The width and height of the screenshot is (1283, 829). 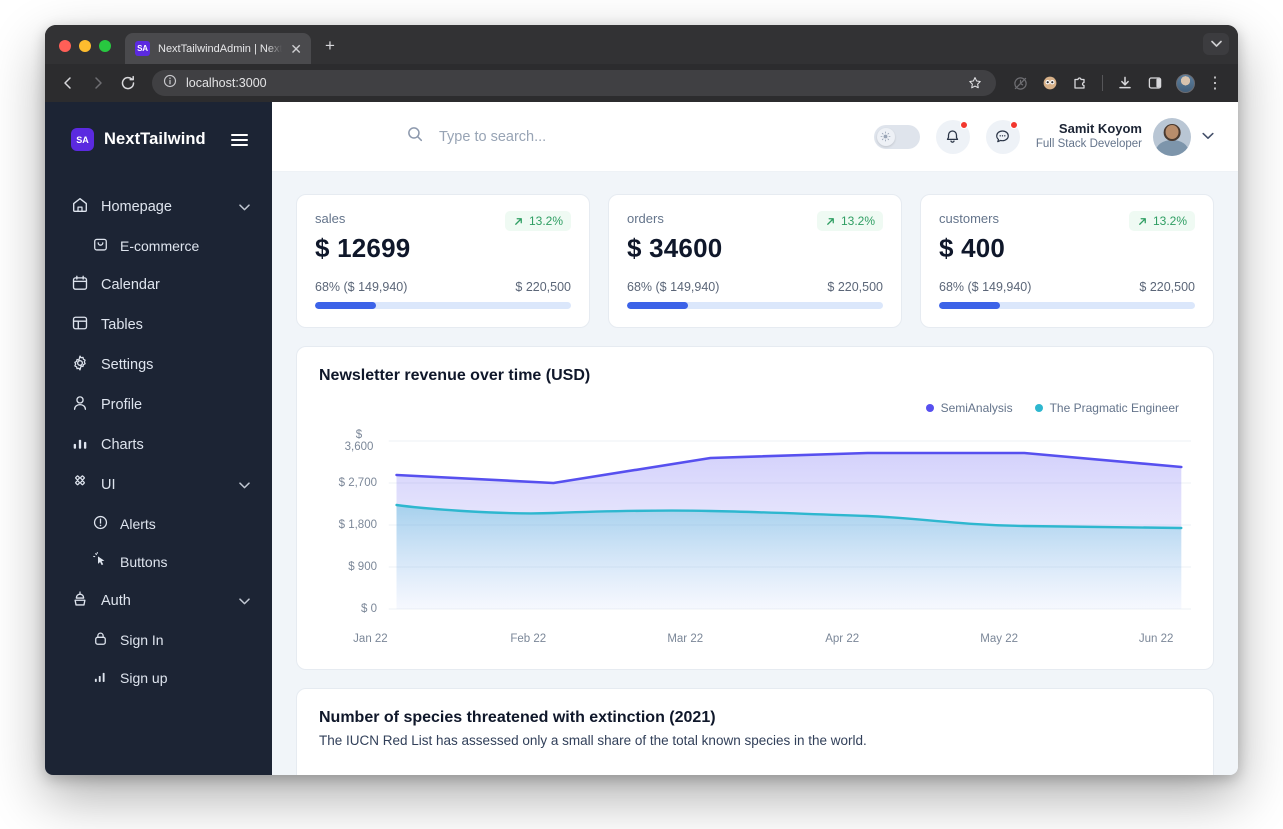 What do you see at coordinates (226, 83) in the screenshot?
I see `address-bar-url: localhost:3000` at bounding box center [226, 83].